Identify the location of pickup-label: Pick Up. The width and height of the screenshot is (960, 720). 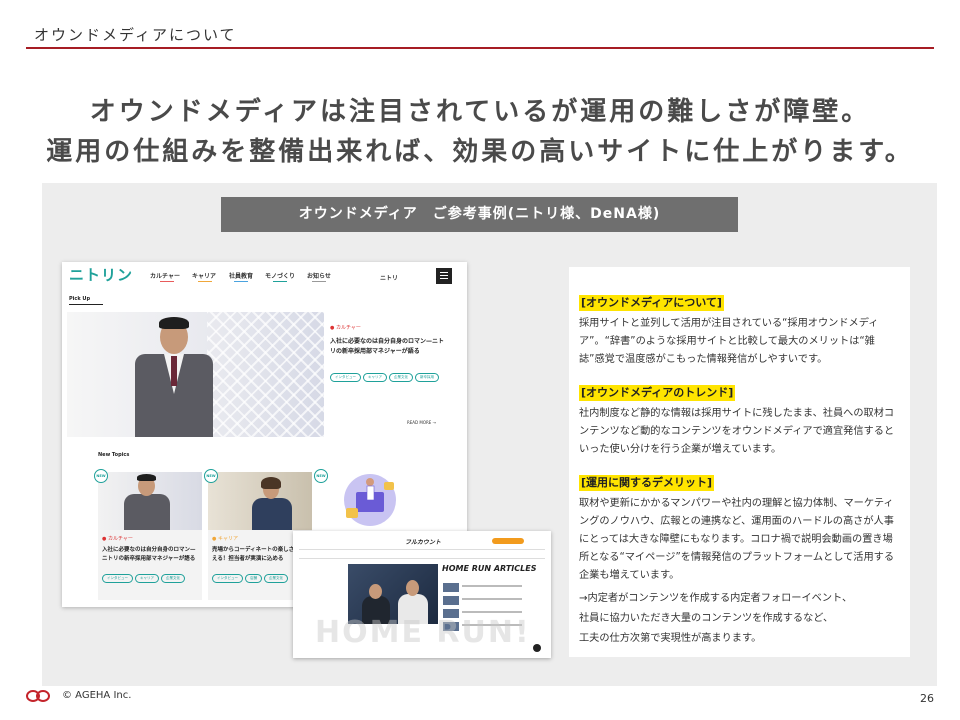
(80, 299).